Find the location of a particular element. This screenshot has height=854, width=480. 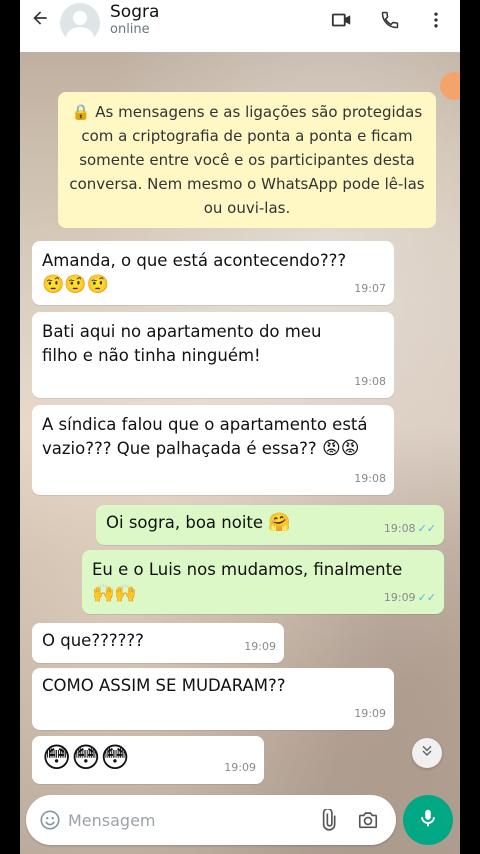

message-bubble: O que?????? 19:09 is located at coordinates (158, 643).